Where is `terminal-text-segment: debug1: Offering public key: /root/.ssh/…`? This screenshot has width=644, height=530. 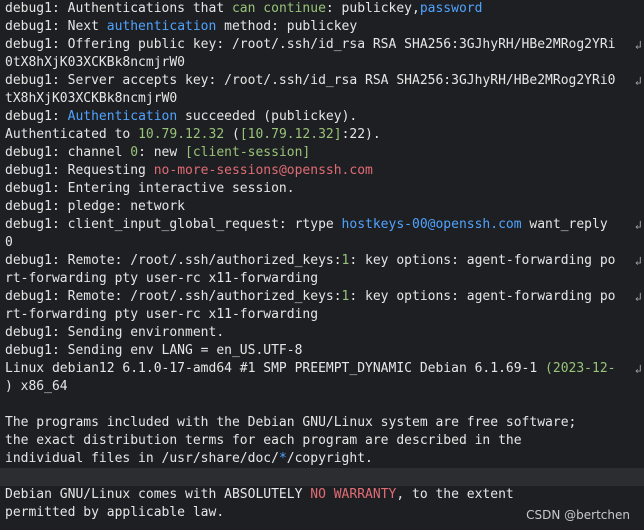 terminal-text-segment: debug1: Offering public key: /root/.ssh/… is located at coordinates (310, 44).